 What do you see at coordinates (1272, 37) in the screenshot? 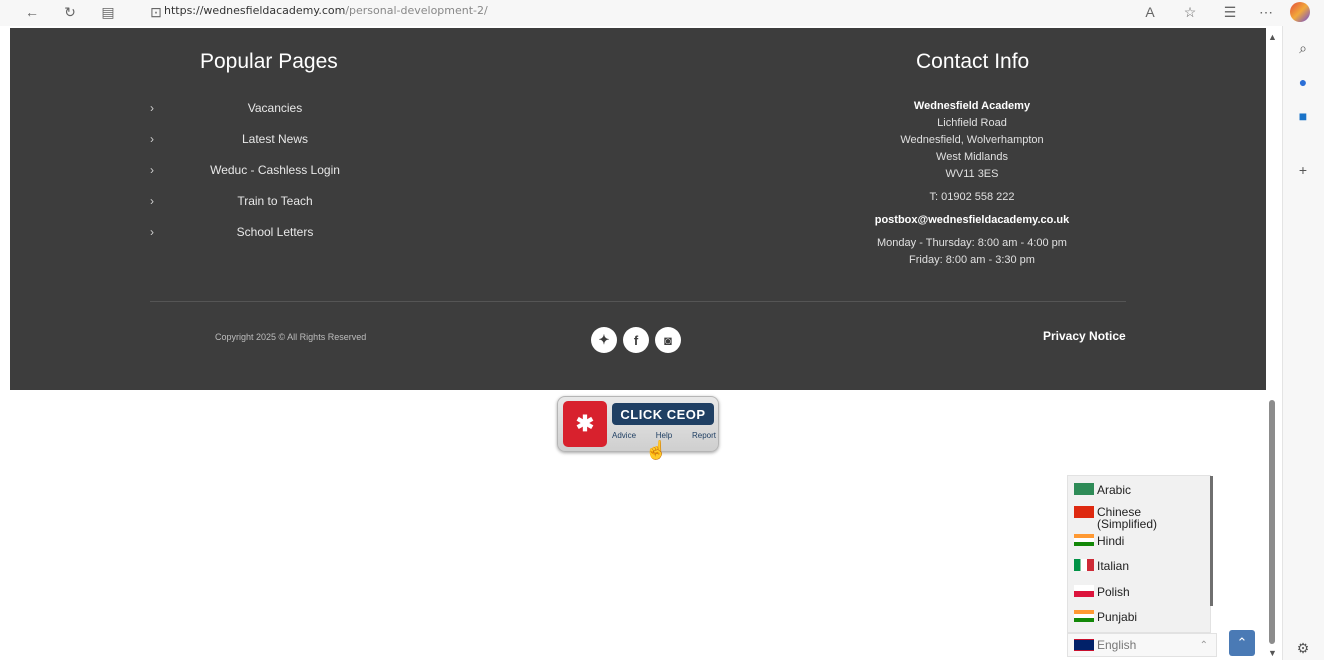
I see `scroll-up-icon: ▲` at bounding box center [1272, 37].